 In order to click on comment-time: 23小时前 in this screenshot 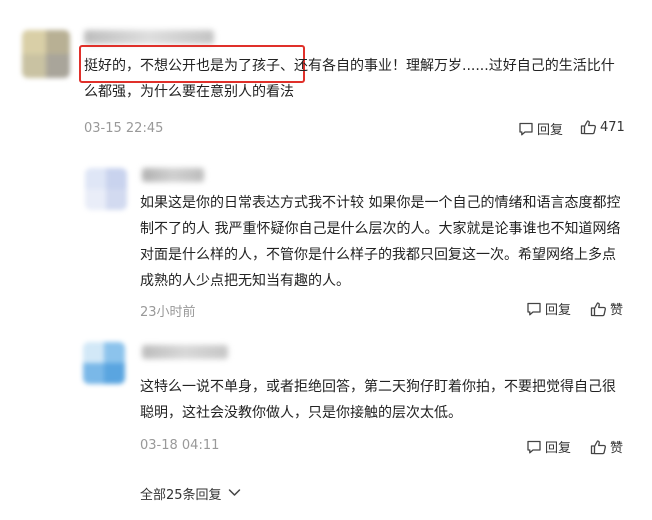, I will do `click(168, 312)`.